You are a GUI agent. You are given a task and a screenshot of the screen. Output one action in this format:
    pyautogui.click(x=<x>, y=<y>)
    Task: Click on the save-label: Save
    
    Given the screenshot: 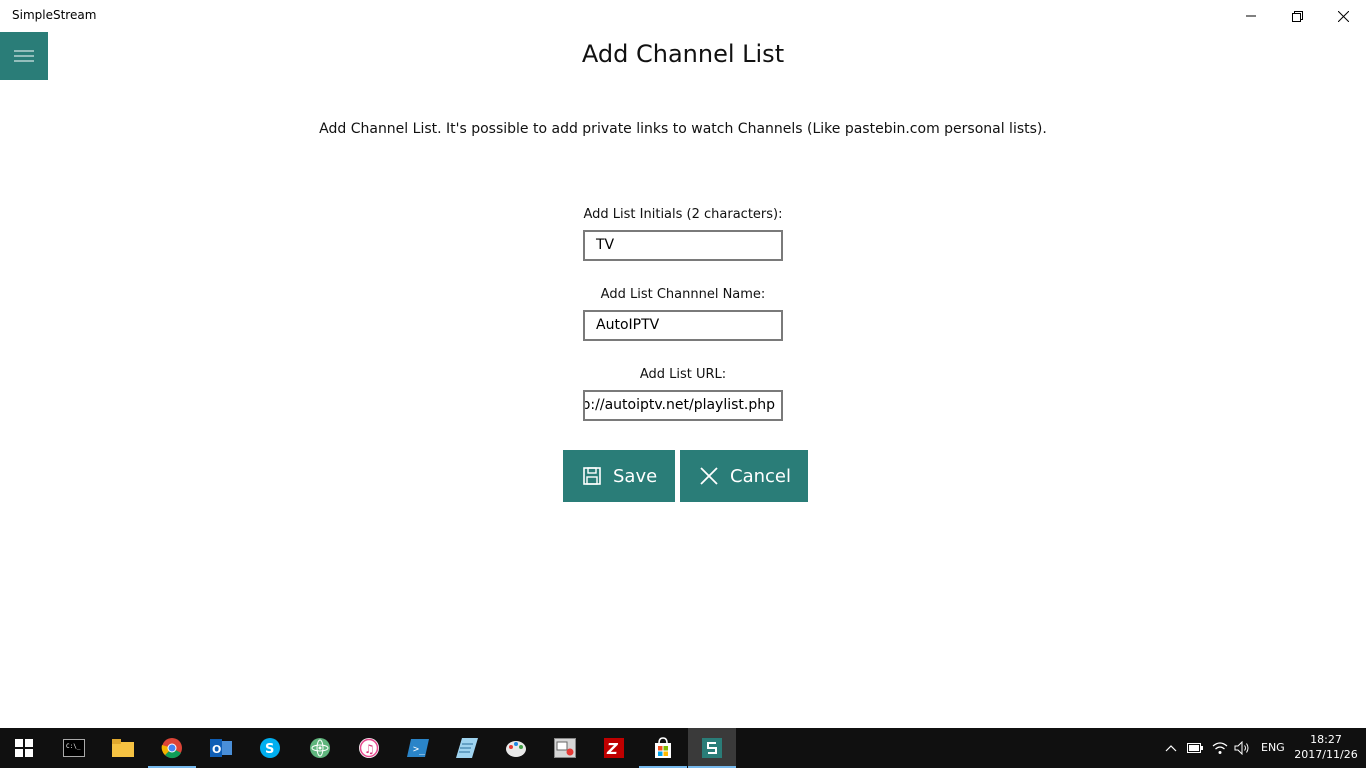 What is the action you would take?
    pyautogui.click(x=635, y=476)
    